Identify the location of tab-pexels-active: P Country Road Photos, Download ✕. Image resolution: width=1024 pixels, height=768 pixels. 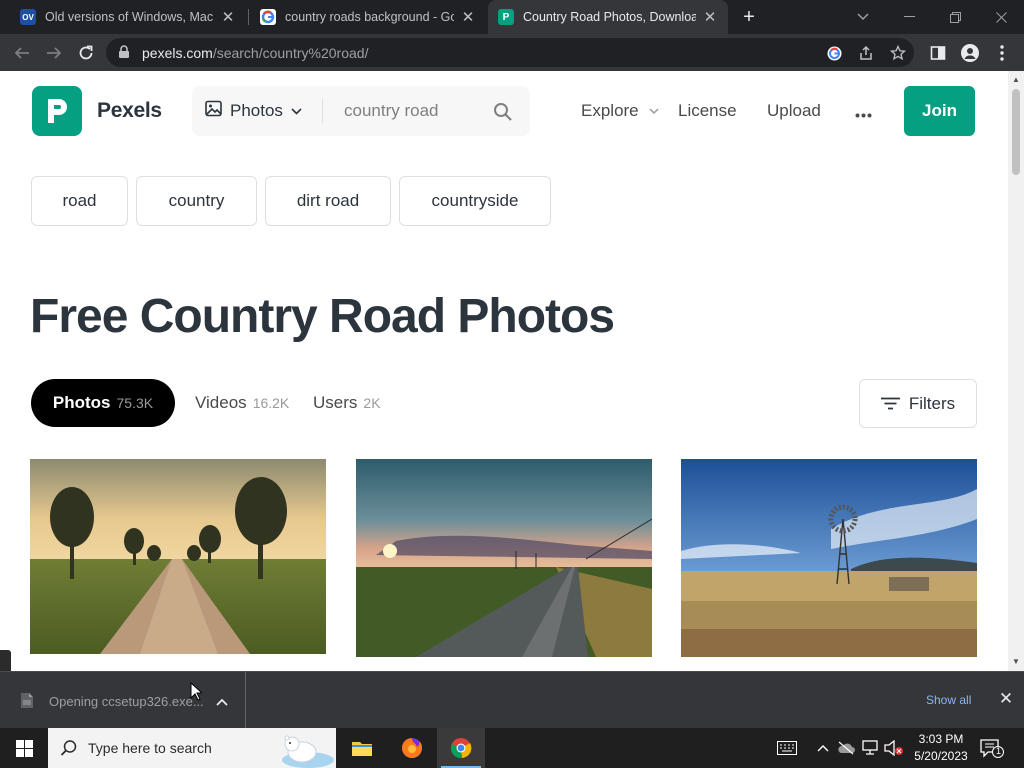
(608, 17).